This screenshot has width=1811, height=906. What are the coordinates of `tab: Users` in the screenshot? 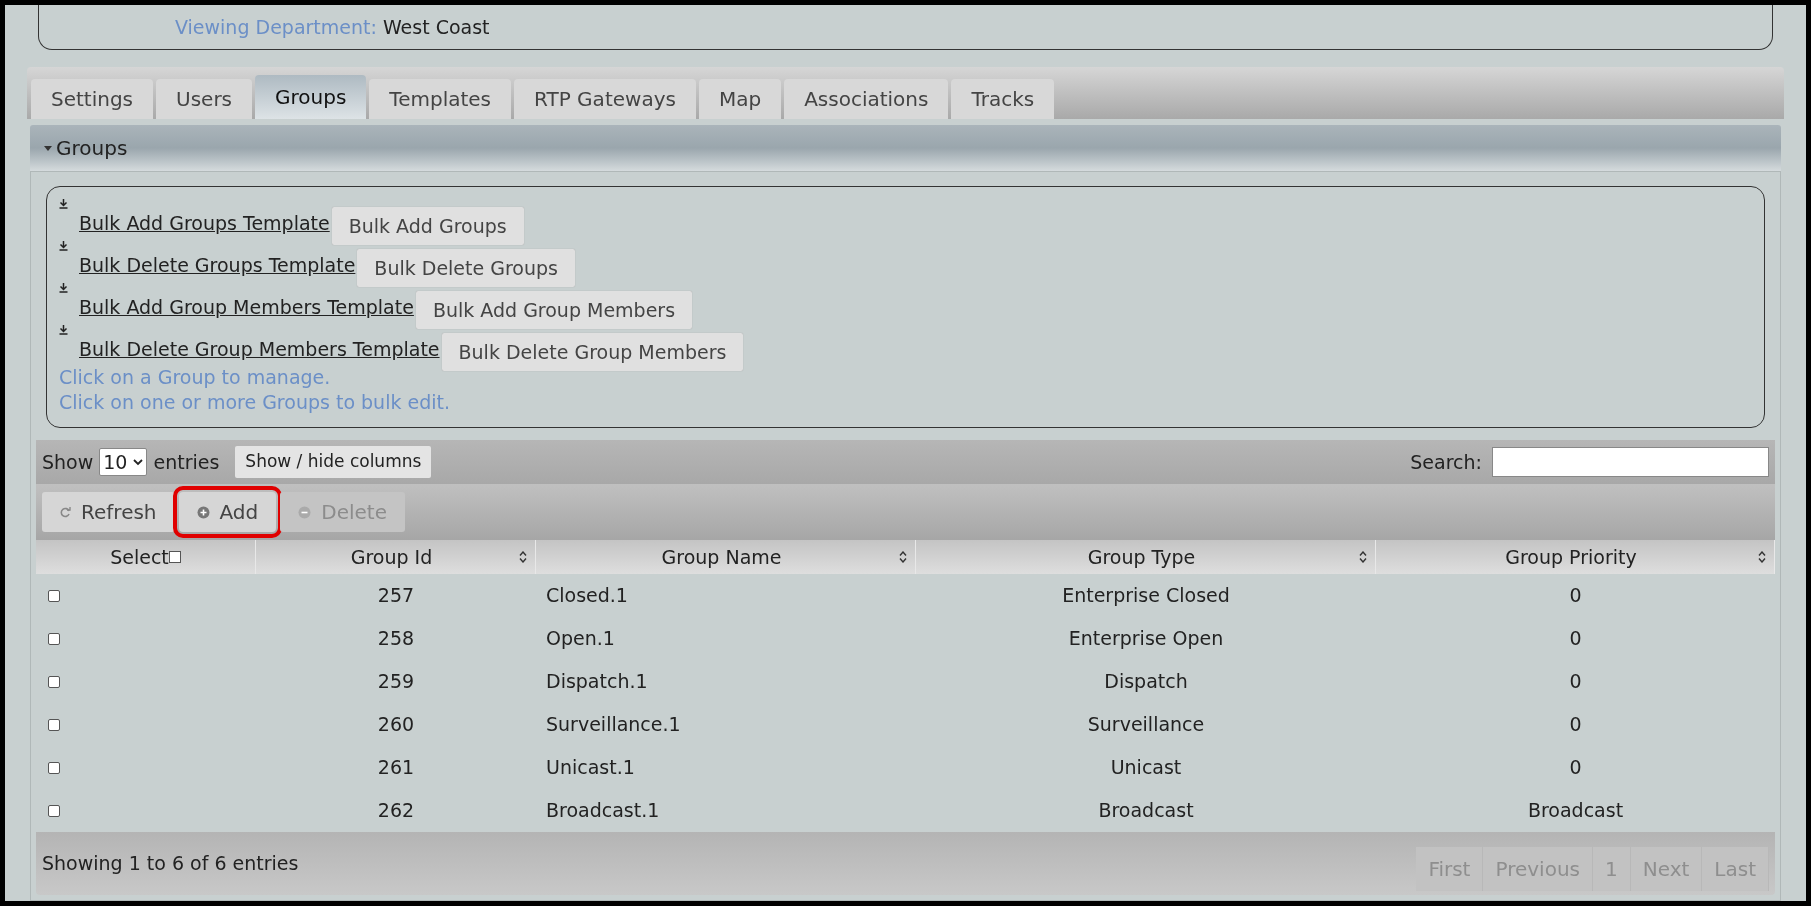 It's located at (204, 99).